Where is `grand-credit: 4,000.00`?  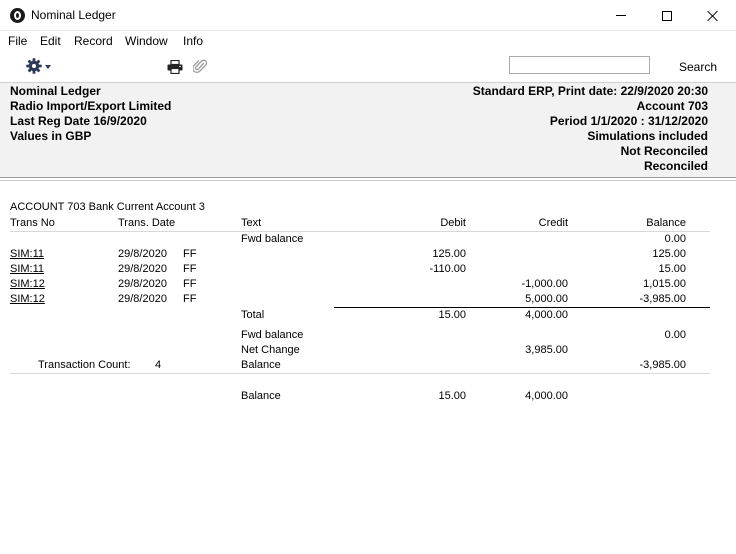
grand-credit: 4,000.00 is located at coordinates (546, 396).